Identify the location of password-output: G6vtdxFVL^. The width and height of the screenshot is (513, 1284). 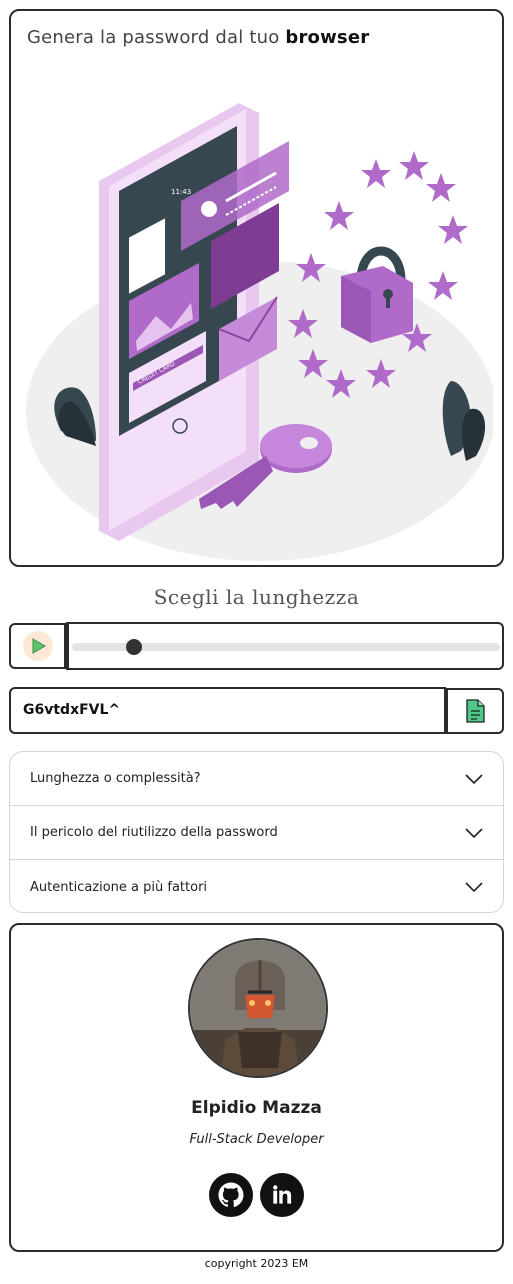
(227, 710).